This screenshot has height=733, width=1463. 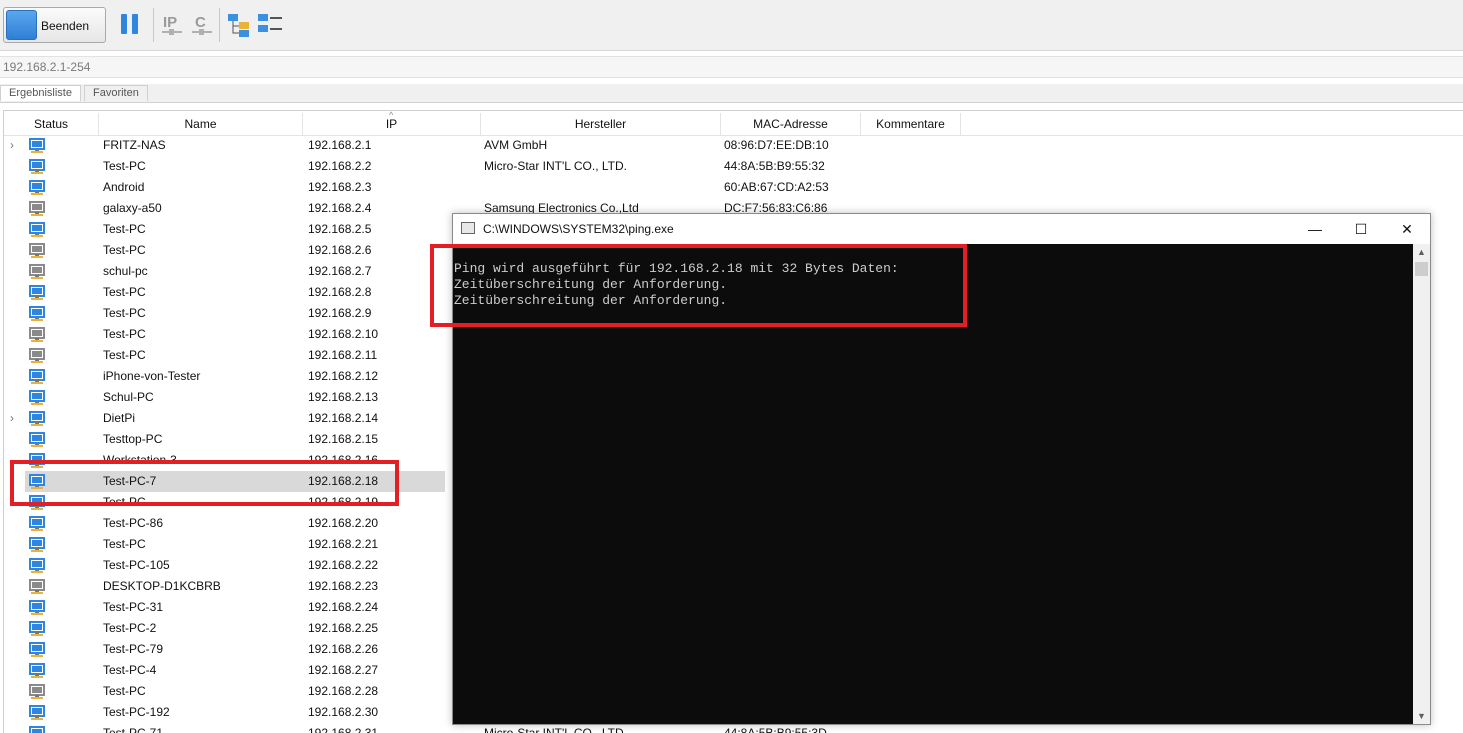 What do you see at coordinates (343, 691) in the screenshot?
I see `cell-ip: 192.168.2.28` at bounding box center [343, 691].